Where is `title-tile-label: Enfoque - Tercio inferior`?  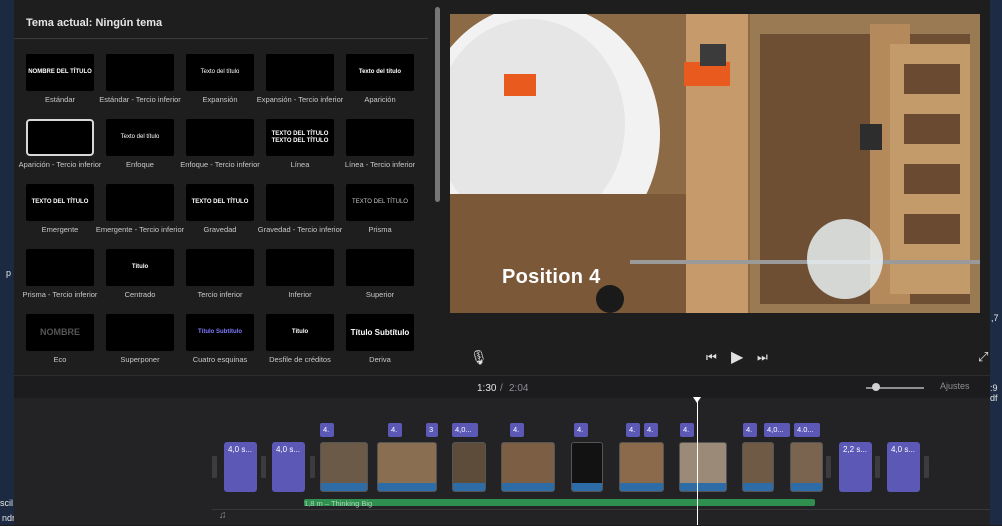 title-tile-label: Enfoque - Tercio inferior is located at coordinates (220, 164).